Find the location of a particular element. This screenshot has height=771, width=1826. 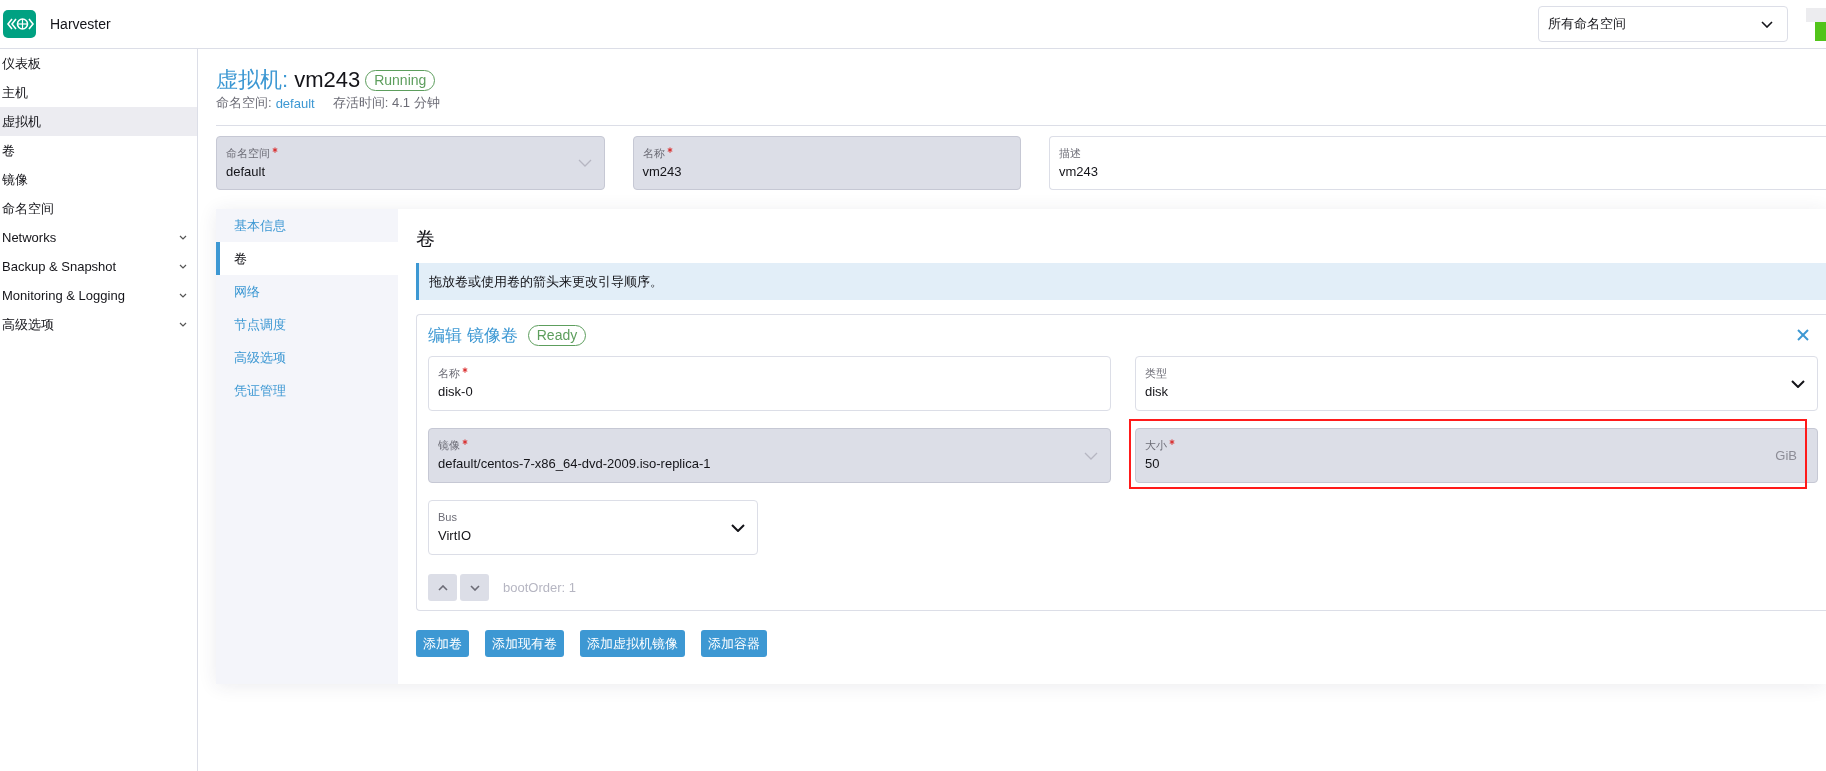

logo-icon is located at coordinates (19, 24).